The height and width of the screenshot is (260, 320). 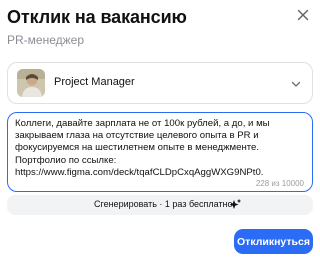 What do you see at coordinates (94, 82) in the screenshot?
I see `resume-selected-value: Project Manager` at bounding box center [94, 82].